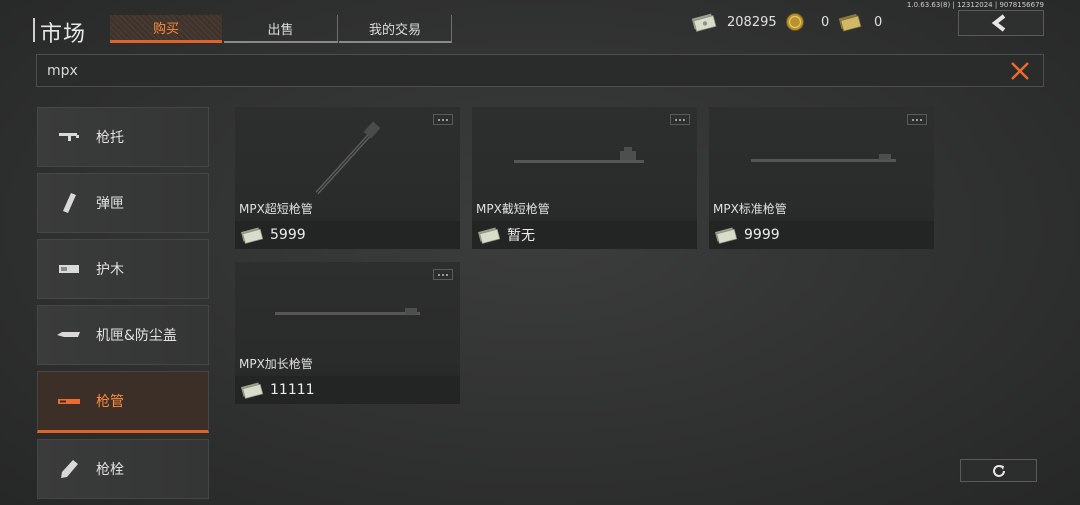  I want to click on receiver-icon, so click(69, 335).